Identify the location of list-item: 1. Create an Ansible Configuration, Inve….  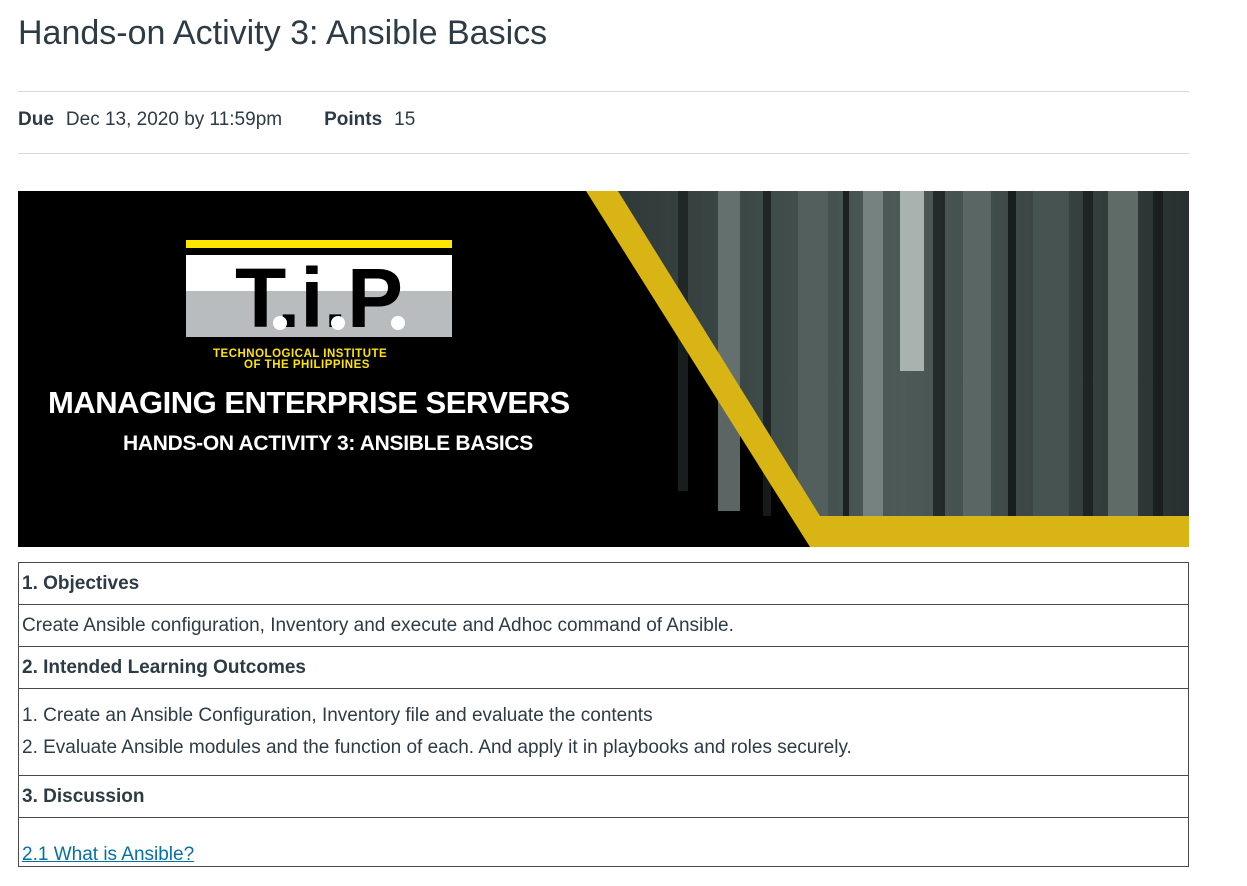
(337, 715).